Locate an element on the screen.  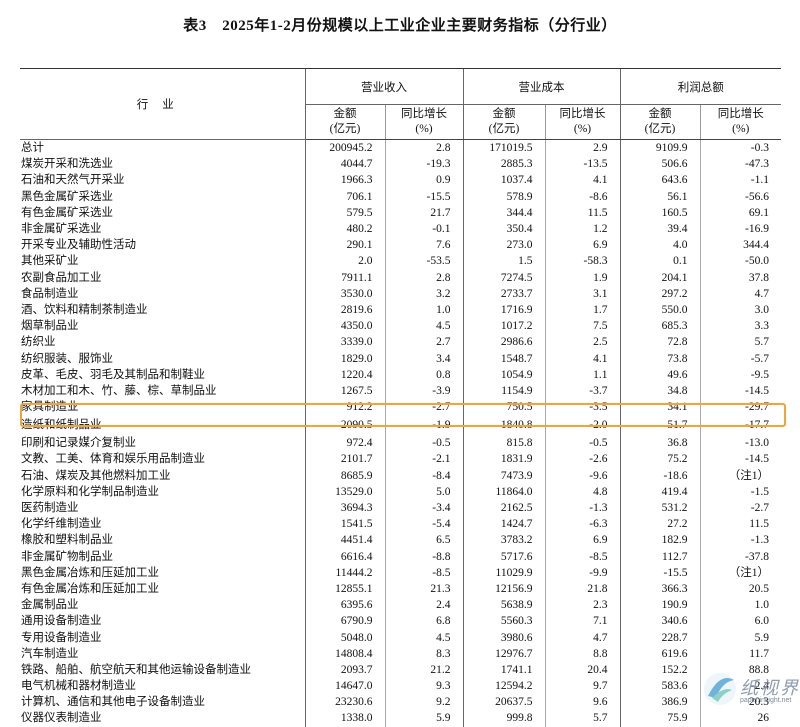
growth-cell: 1.7 is located at coordinates (582, 310).